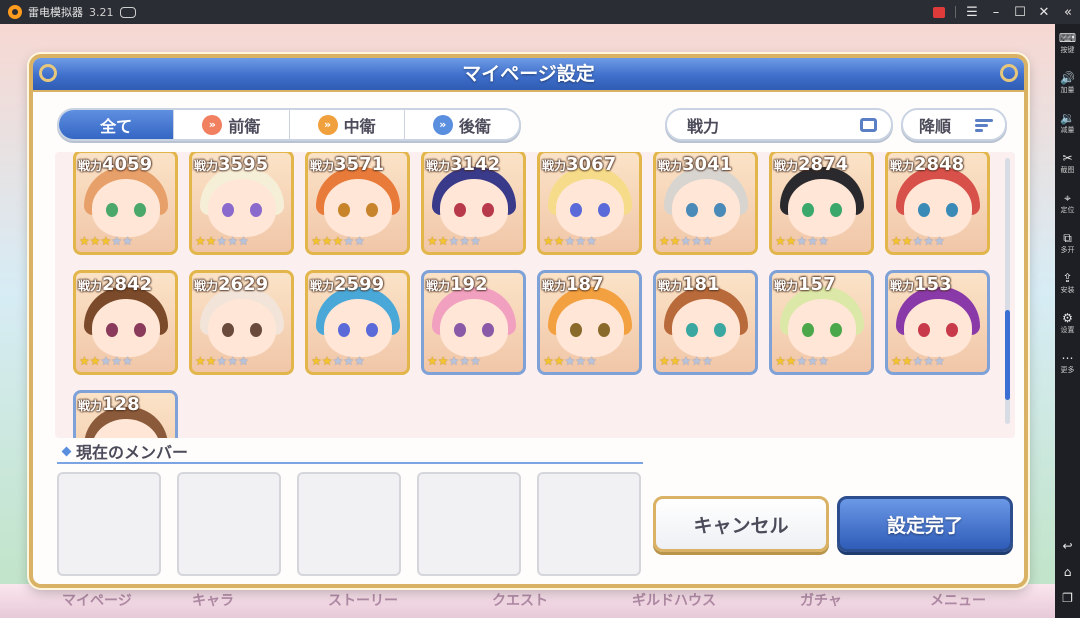  What do you see at coordinates (462, 124) in the screenshot?
I see `tab-back: » 後衛` at bounding box center [462, 124].